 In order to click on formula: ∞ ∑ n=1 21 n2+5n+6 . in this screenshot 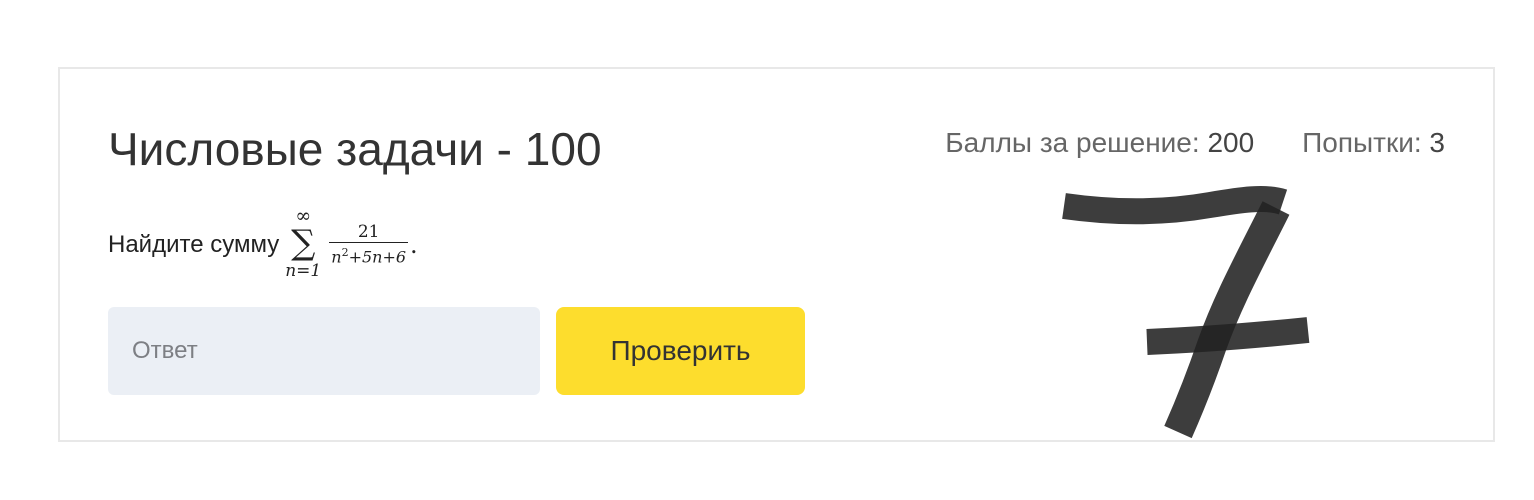, I will do `click(351, 245)`.